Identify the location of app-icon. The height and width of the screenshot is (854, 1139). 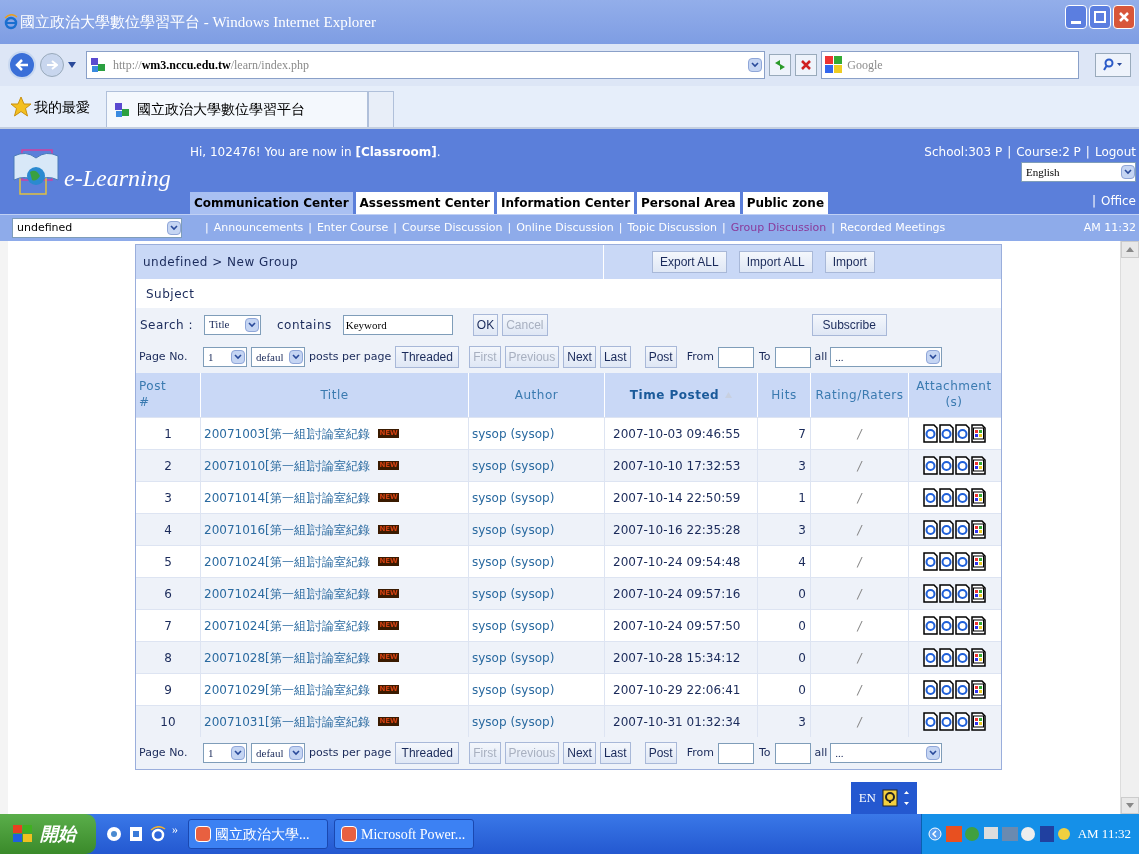
(136, 834).